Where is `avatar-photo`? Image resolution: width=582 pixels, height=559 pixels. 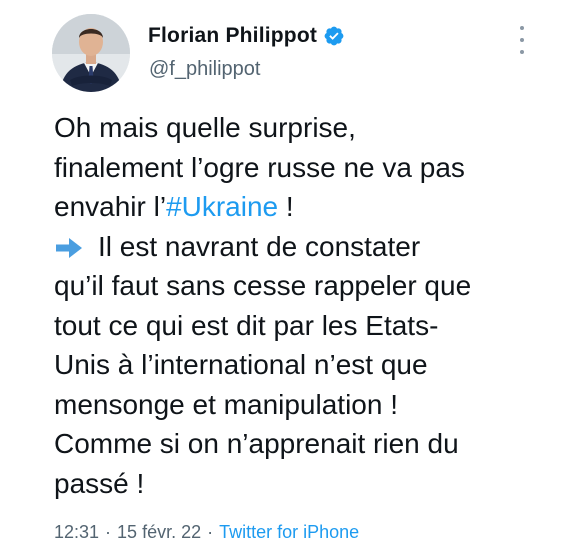
avatar-photo is located at coordinates (91, 53).